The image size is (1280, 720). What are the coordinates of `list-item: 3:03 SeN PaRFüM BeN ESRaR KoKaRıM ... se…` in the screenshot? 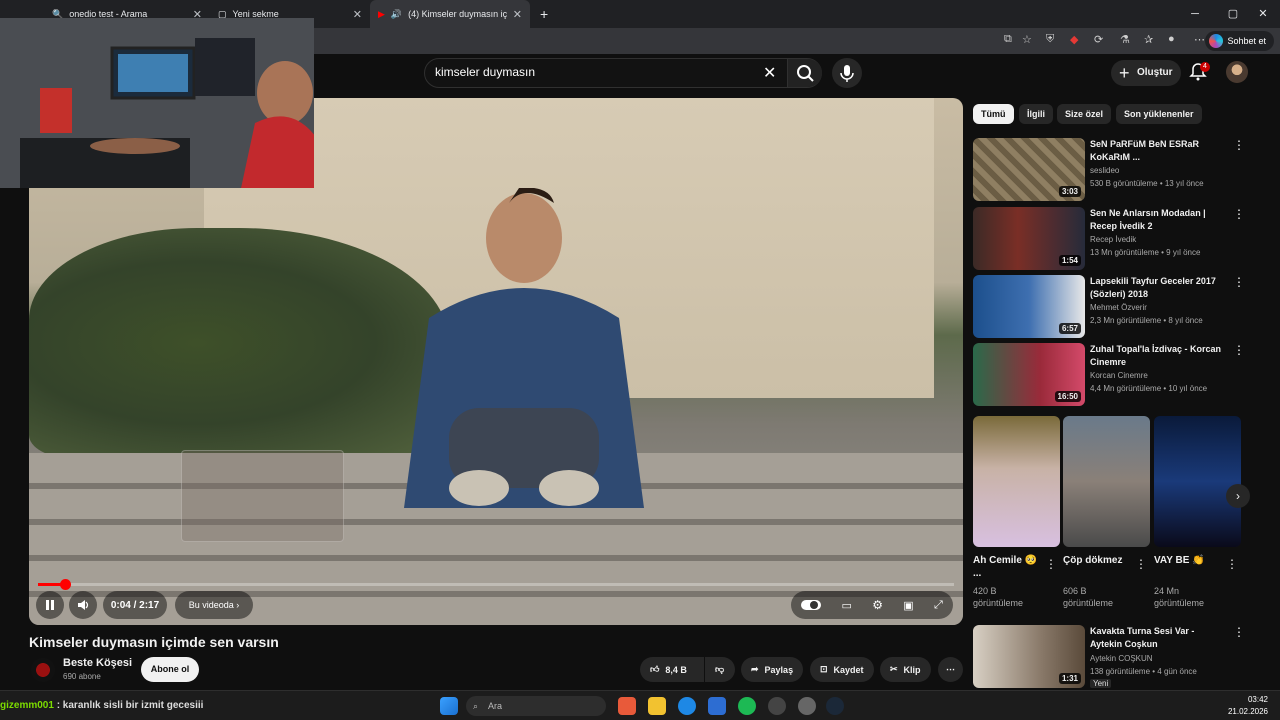 It's located at (1113, 170).